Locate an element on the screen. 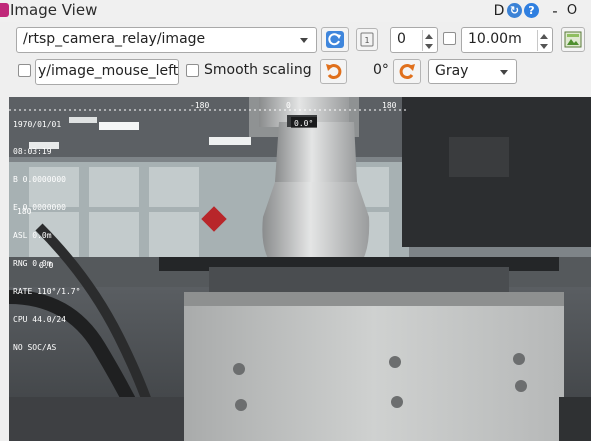 Image resolution: width=591 pixels, height=441 pixels. zoom-1-icon: 1 is located at coordinates (367, 39).